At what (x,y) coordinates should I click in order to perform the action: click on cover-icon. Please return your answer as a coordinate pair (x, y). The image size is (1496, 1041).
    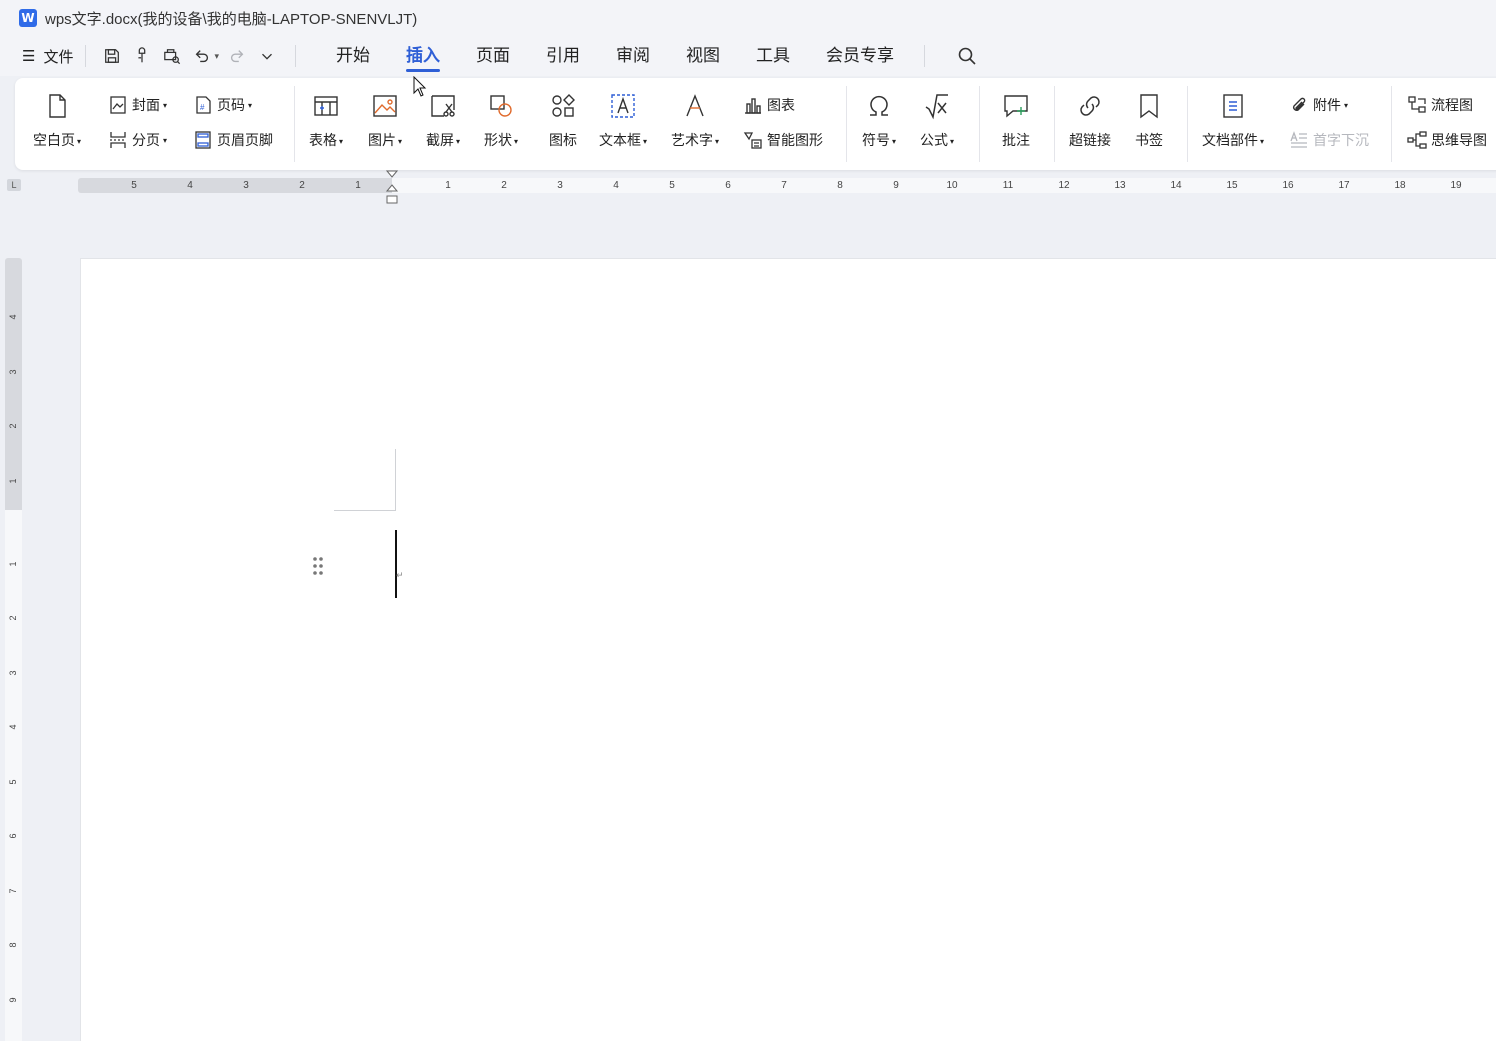
    Looking at the image, I should click on (118, 105).